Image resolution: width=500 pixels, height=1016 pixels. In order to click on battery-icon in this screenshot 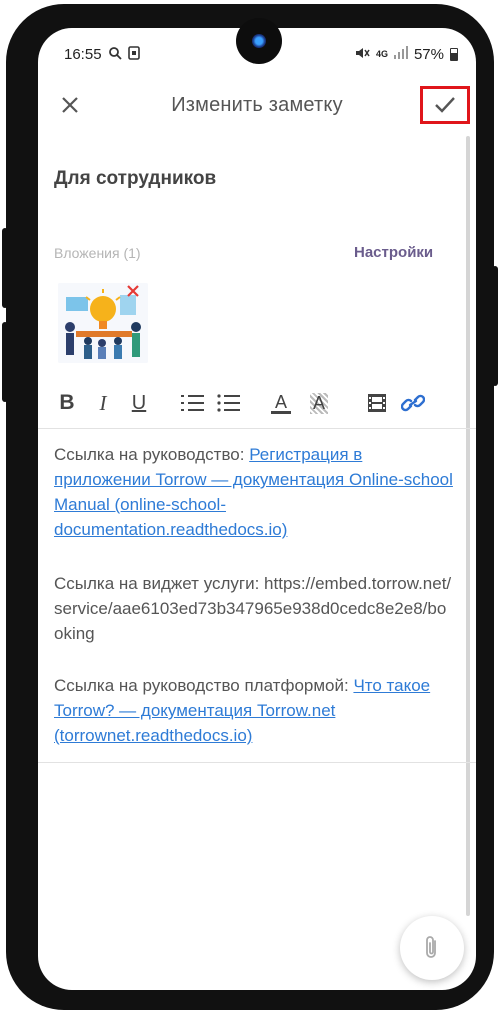, I will do `click(454, 54)`.